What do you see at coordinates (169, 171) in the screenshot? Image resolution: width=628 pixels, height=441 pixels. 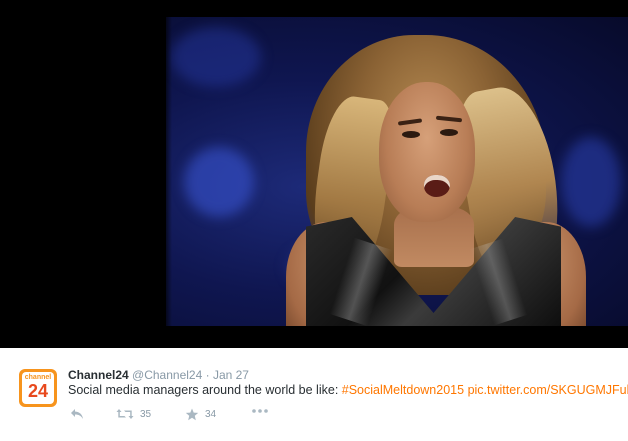 I see `photo-edge-shadow` at bounding box center [169, 171].